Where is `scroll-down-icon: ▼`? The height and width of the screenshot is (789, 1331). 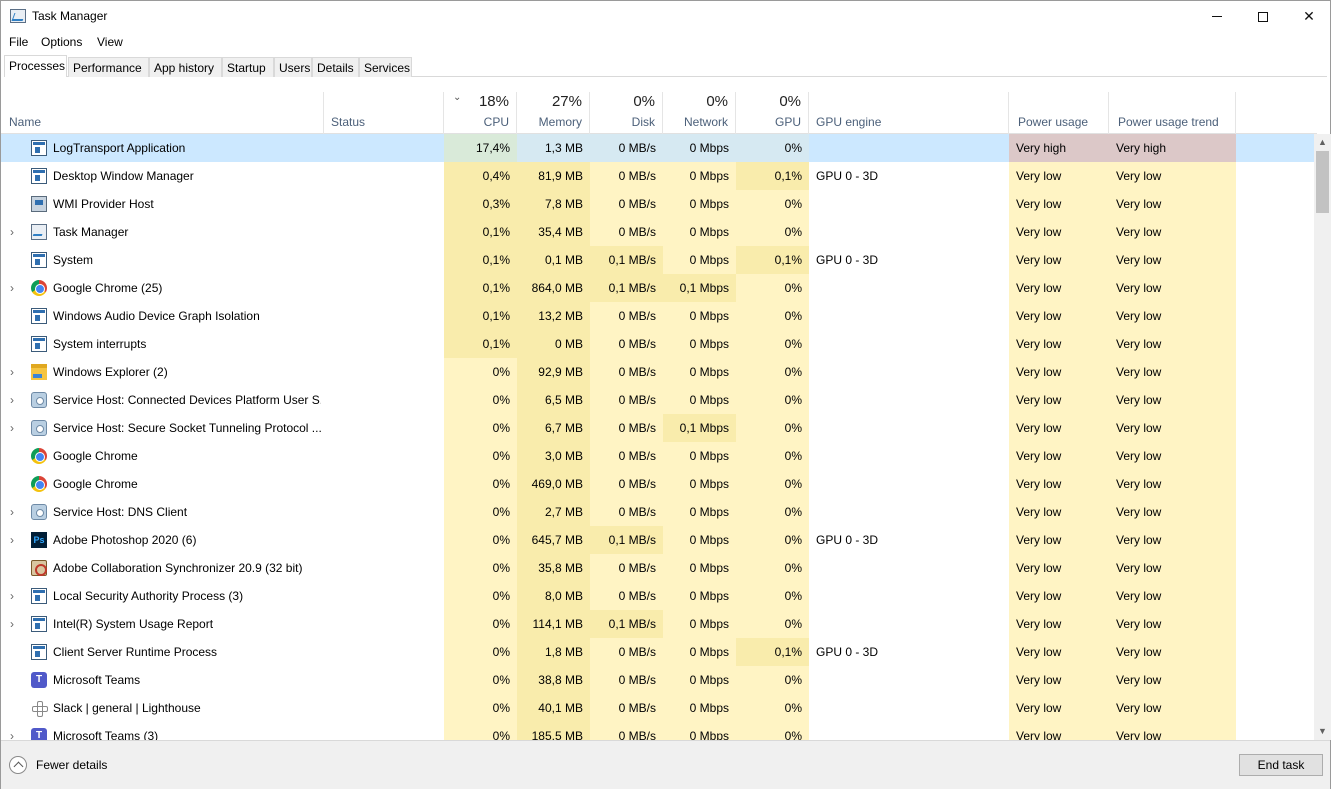 scroll-down-icon: ▼ is located at coordinates (1322, 731).